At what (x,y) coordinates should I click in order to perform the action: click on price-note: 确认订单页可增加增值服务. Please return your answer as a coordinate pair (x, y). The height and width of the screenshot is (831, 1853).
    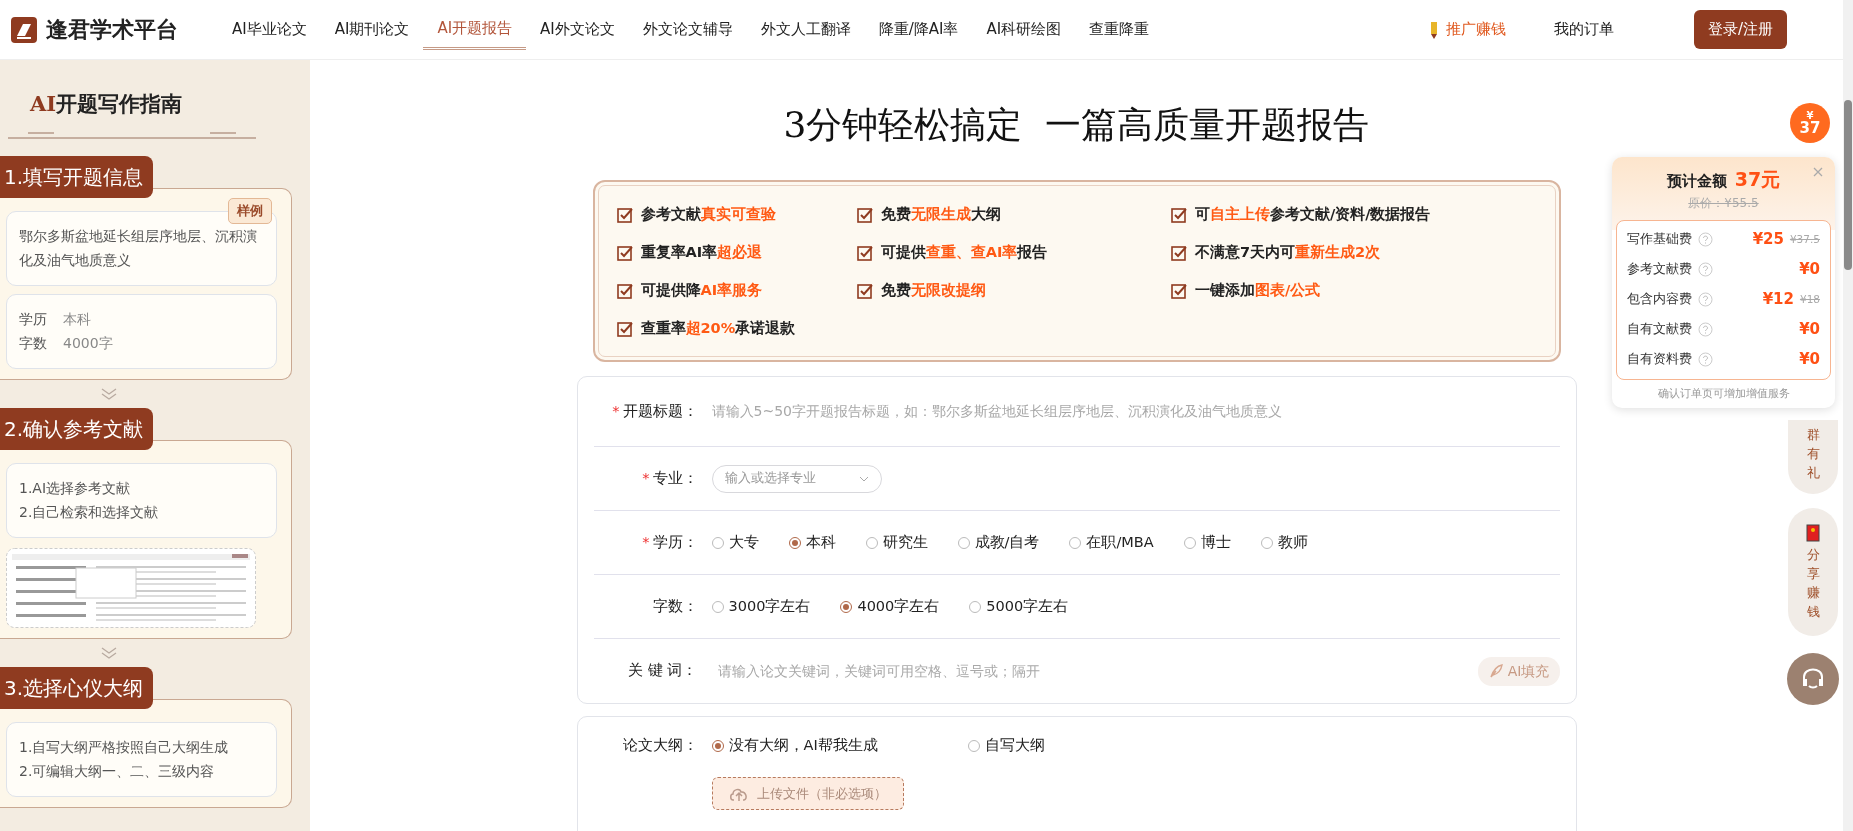
    Looking at the image, I should click on (1723, 393).